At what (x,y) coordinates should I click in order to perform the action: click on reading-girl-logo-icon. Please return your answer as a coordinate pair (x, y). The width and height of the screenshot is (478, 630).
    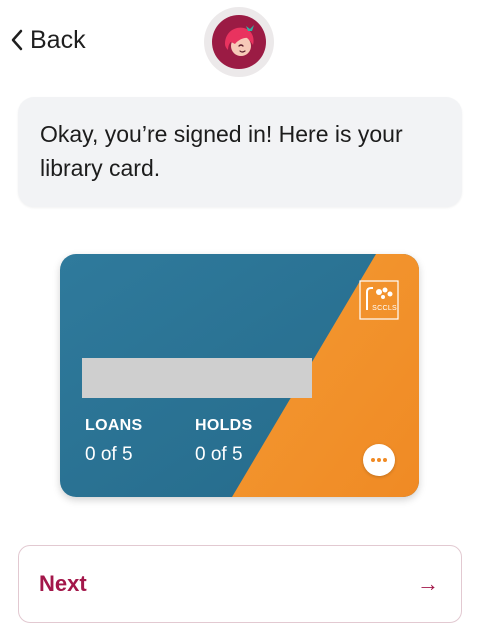
    Looking at the image, I should click on (239, 42).